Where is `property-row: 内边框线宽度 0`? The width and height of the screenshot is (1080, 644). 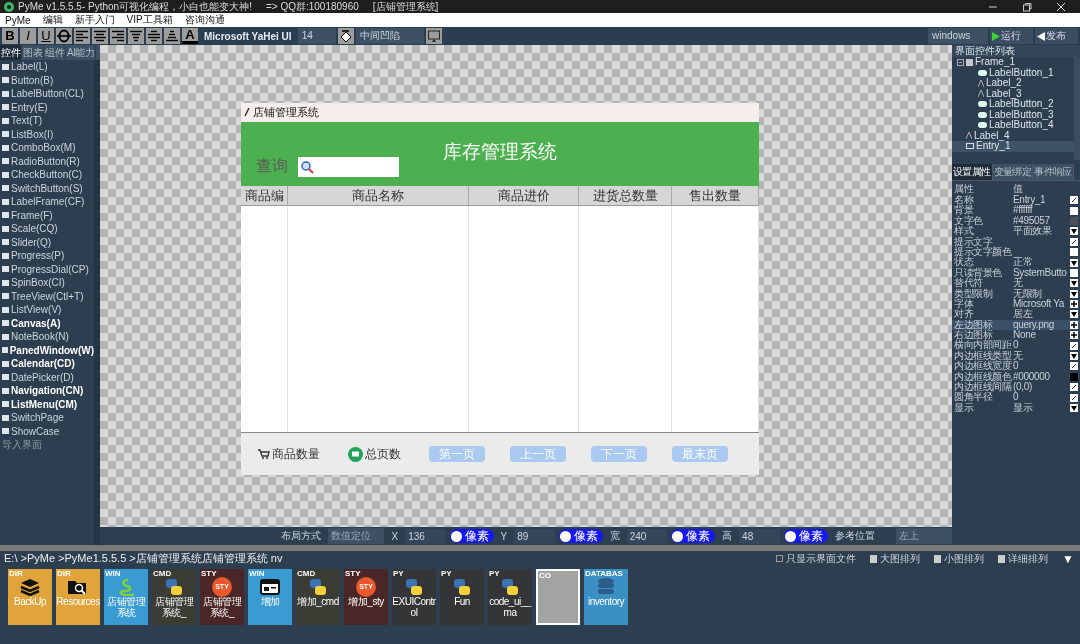
property-row: 内边框线宽度 0 is located at coordinates (1016, 366).